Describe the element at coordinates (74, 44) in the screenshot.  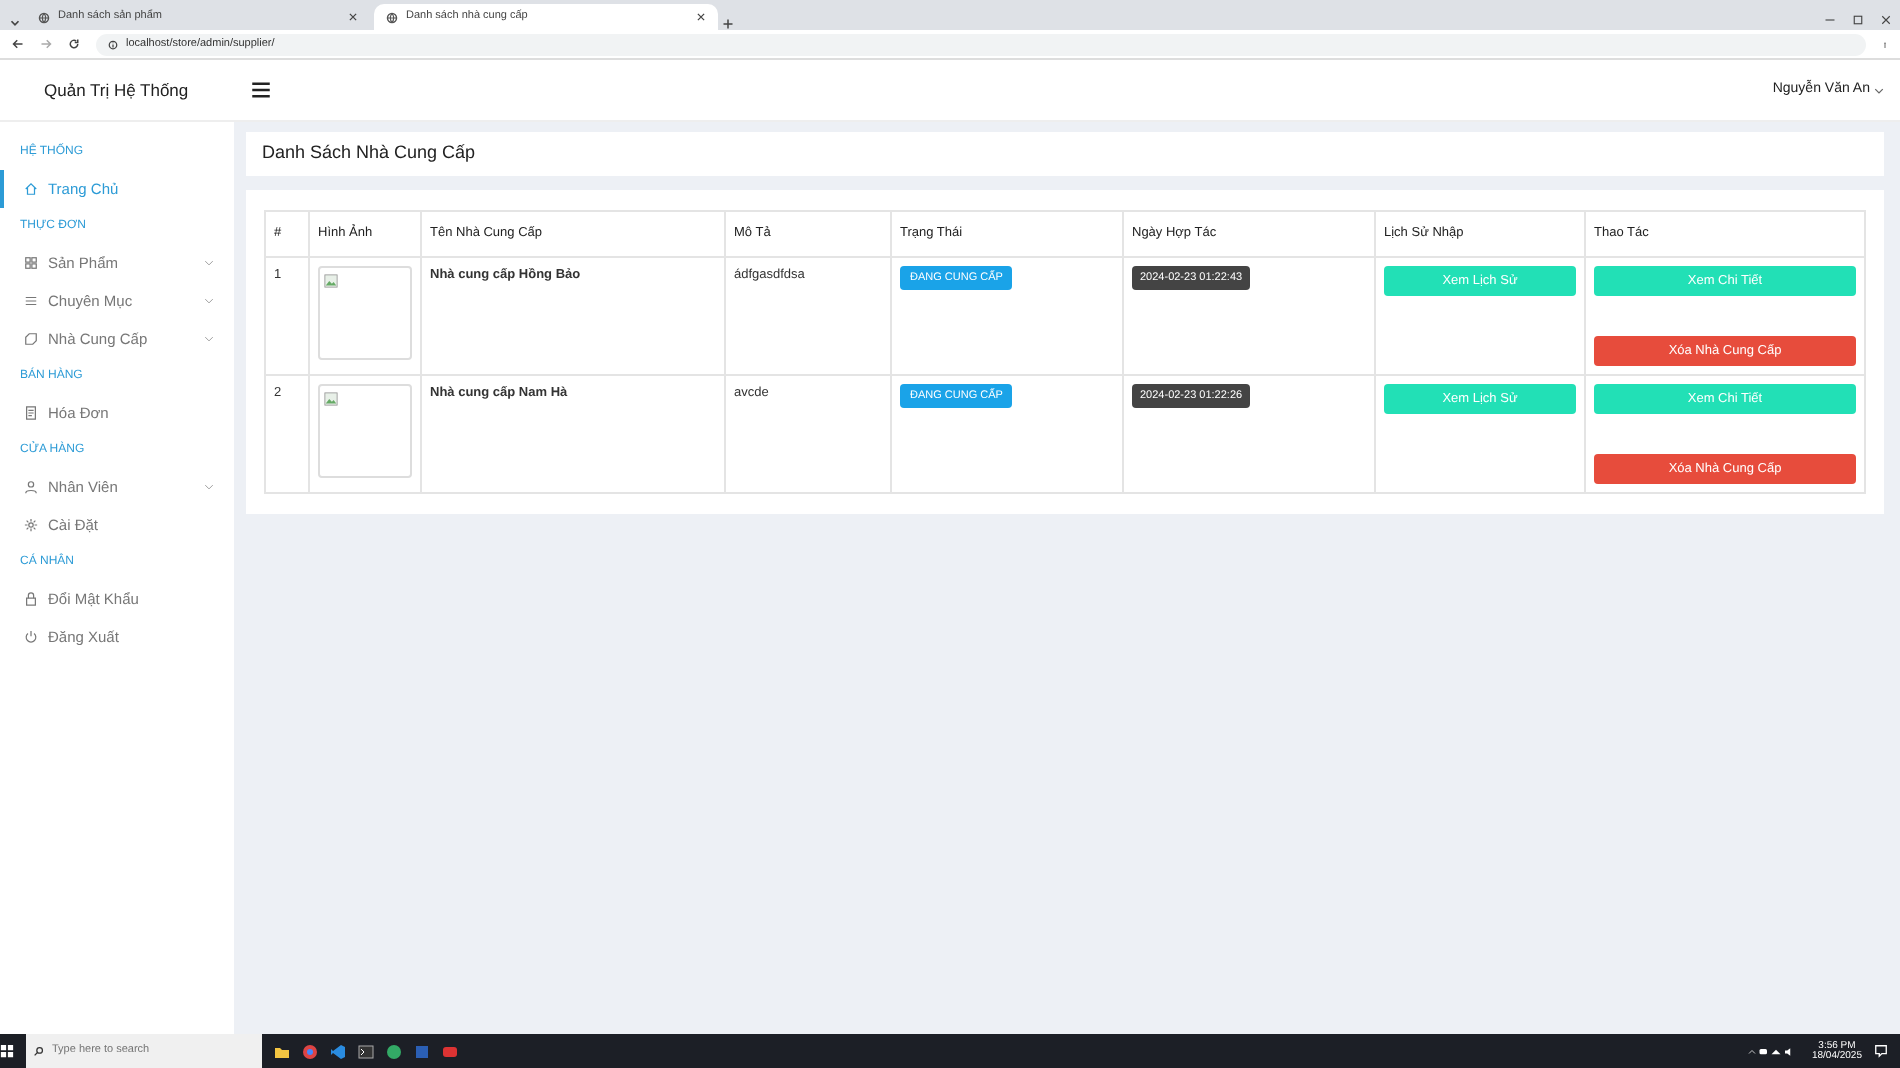
I see `reload-icon` at that location.